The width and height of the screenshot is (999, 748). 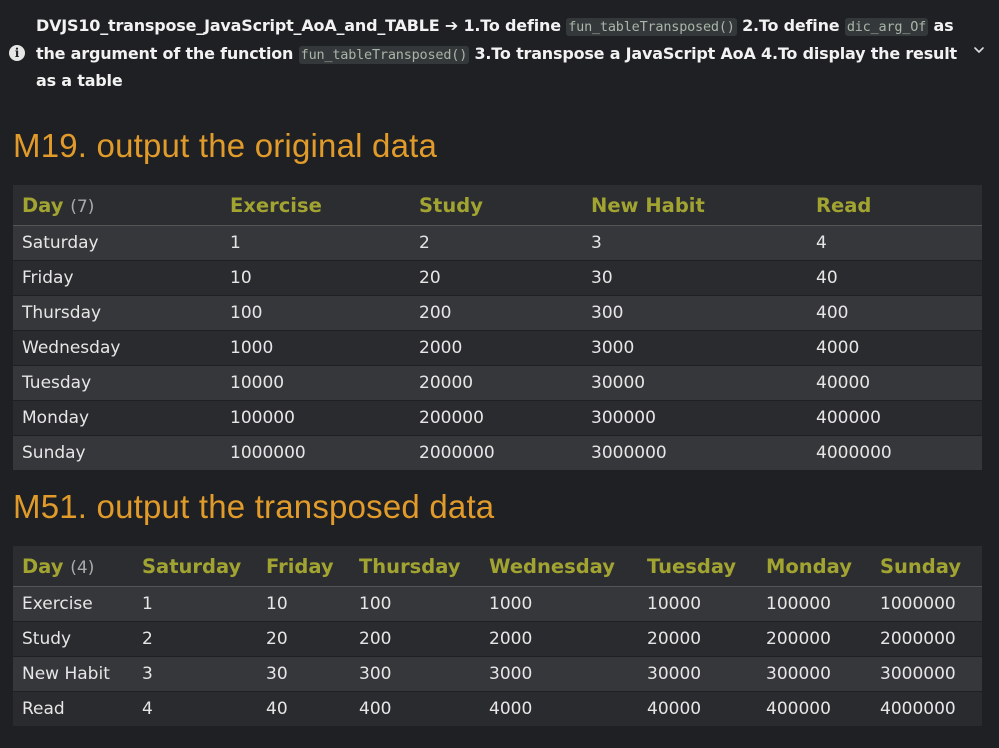 I want to click on table-row: Wednesday 1000 2000 3000 4000, so click(x=497, y=348).